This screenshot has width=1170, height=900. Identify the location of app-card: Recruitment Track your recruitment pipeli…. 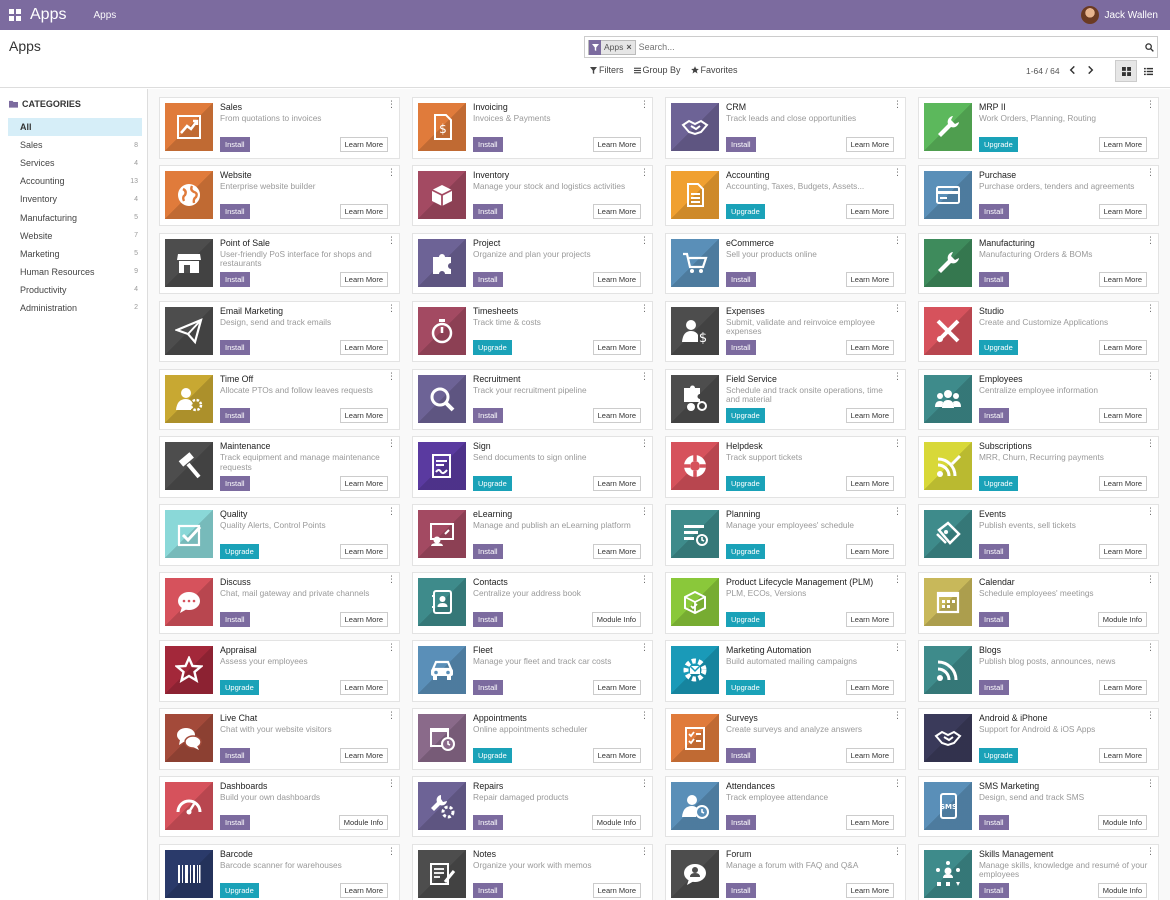
(532, 399).